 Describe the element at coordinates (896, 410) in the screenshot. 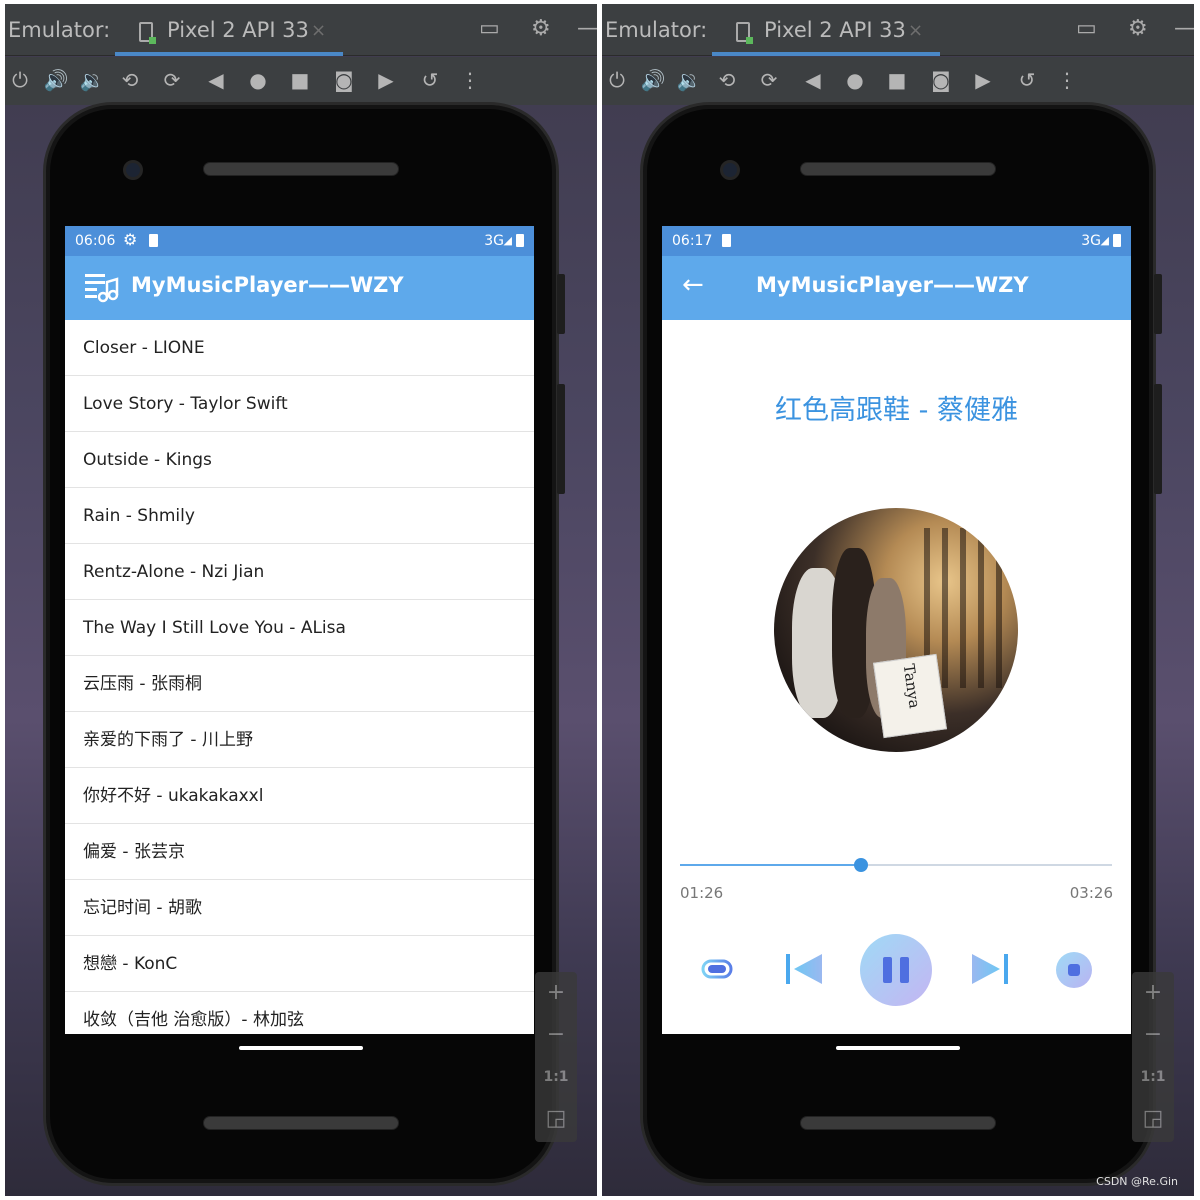

I see `now-playing-title: 红色高跟鞋 - 蔡健雅` at that location.